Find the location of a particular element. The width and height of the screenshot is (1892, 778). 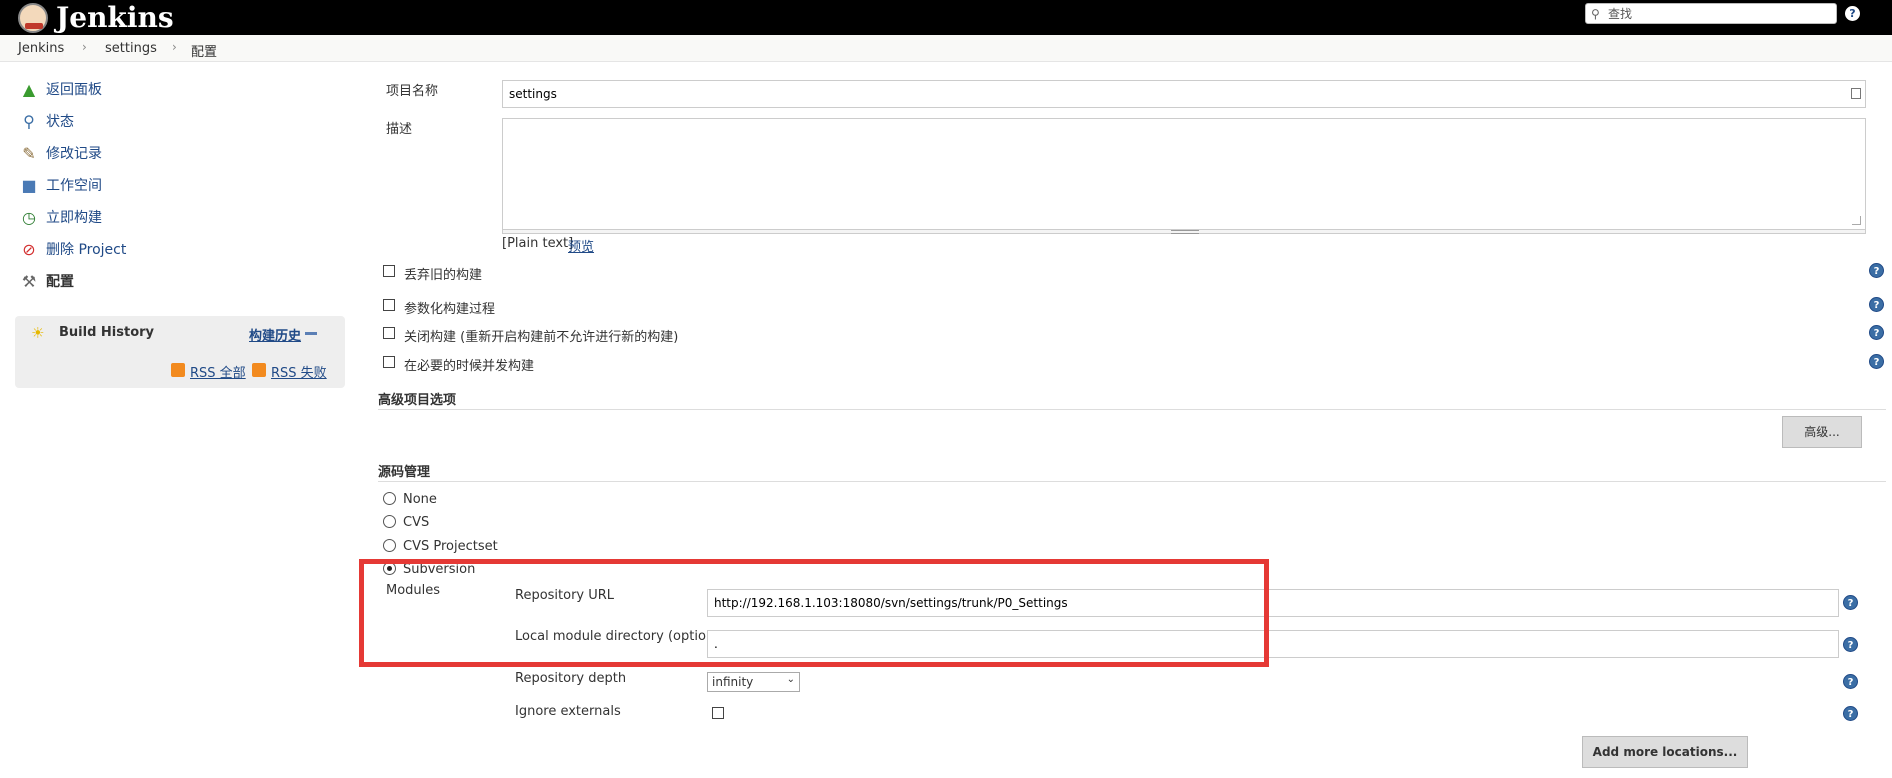

task-configure: ⚒ 配置 is located at coordinates (46, 281).